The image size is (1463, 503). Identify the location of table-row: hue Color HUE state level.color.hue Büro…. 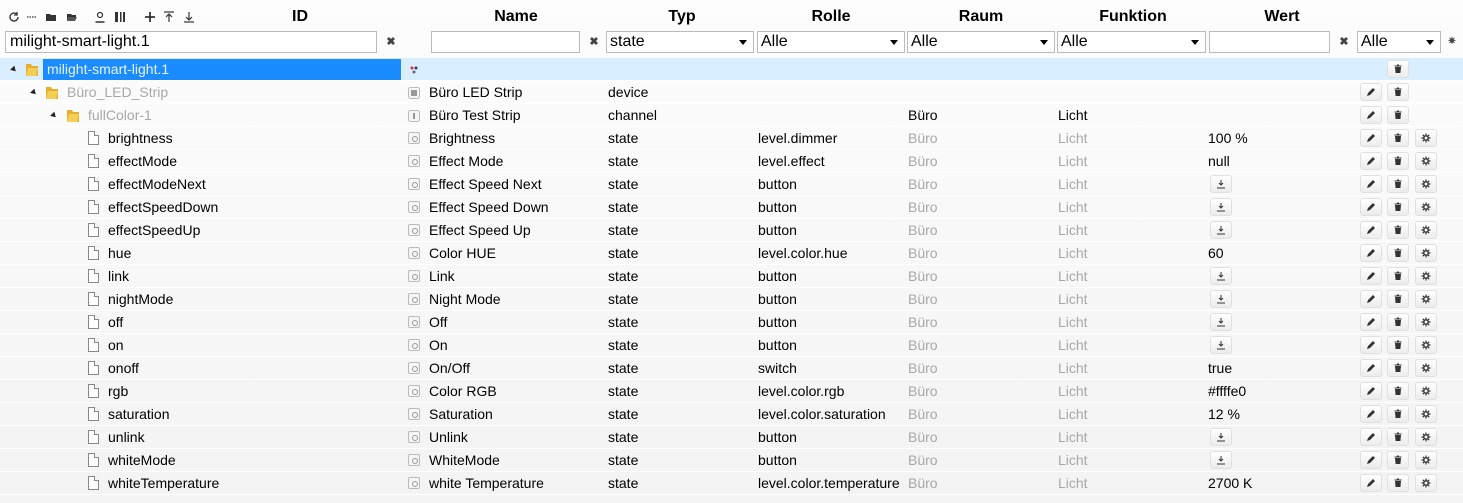
(731, 253).